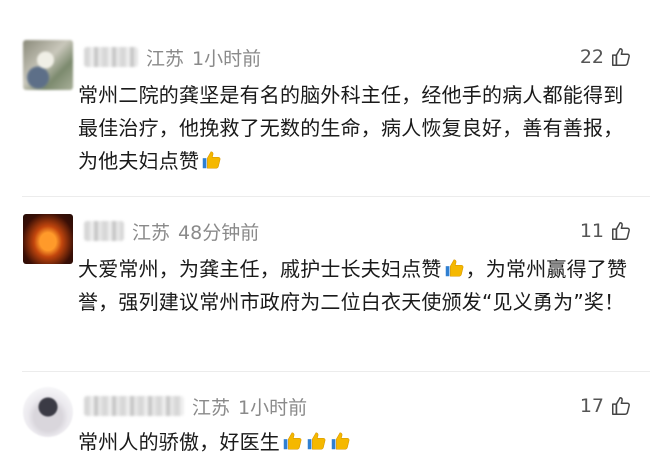  What do you see at coordinates (606, 57) in the screenshot?
I see `like-button: 22` at bounding box center [606, 57].